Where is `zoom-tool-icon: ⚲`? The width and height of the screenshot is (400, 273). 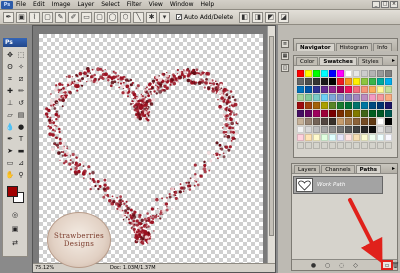
zoom-tool-icon: ⚲ is located at coordinates (21, 175).